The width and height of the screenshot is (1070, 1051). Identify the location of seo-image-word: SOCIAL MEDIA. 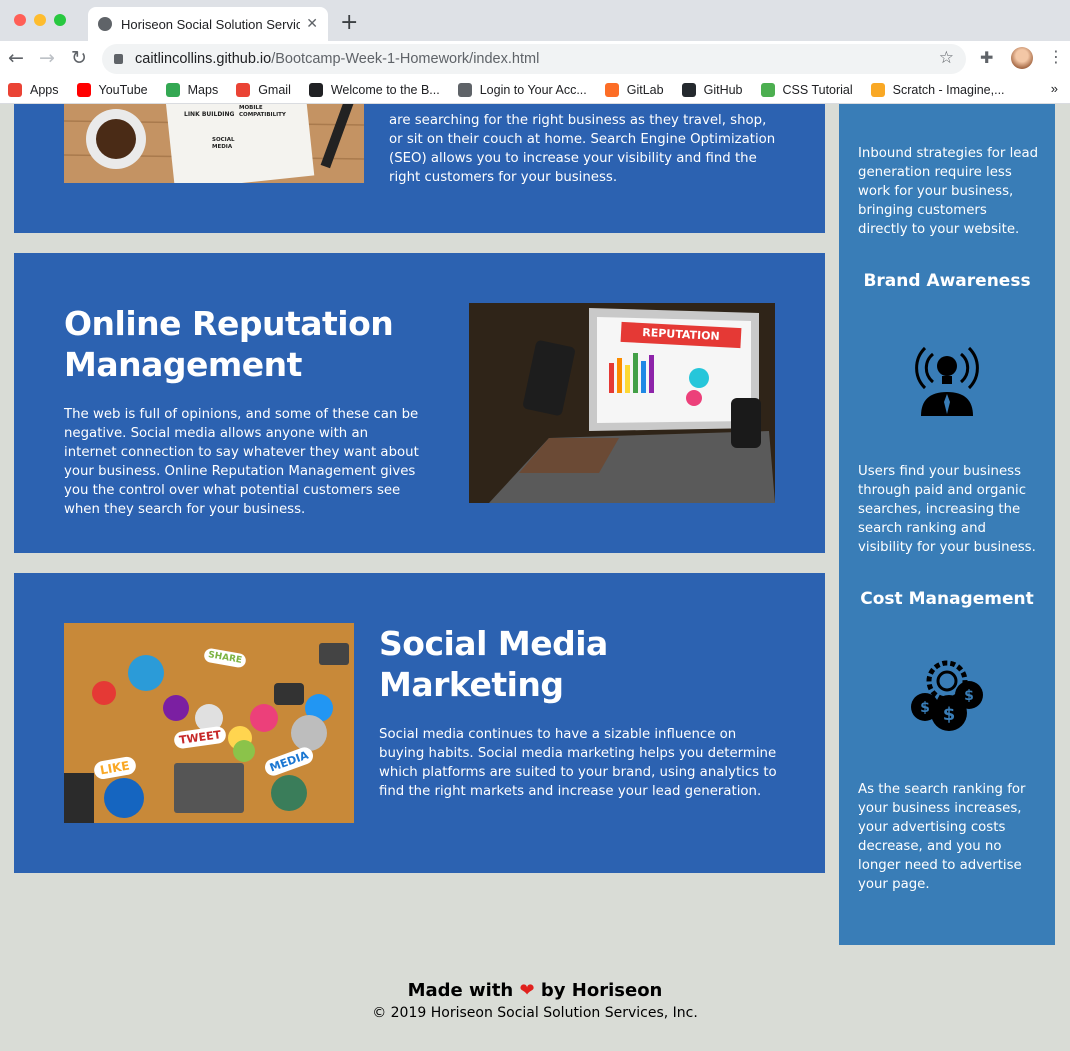
(223, 143).